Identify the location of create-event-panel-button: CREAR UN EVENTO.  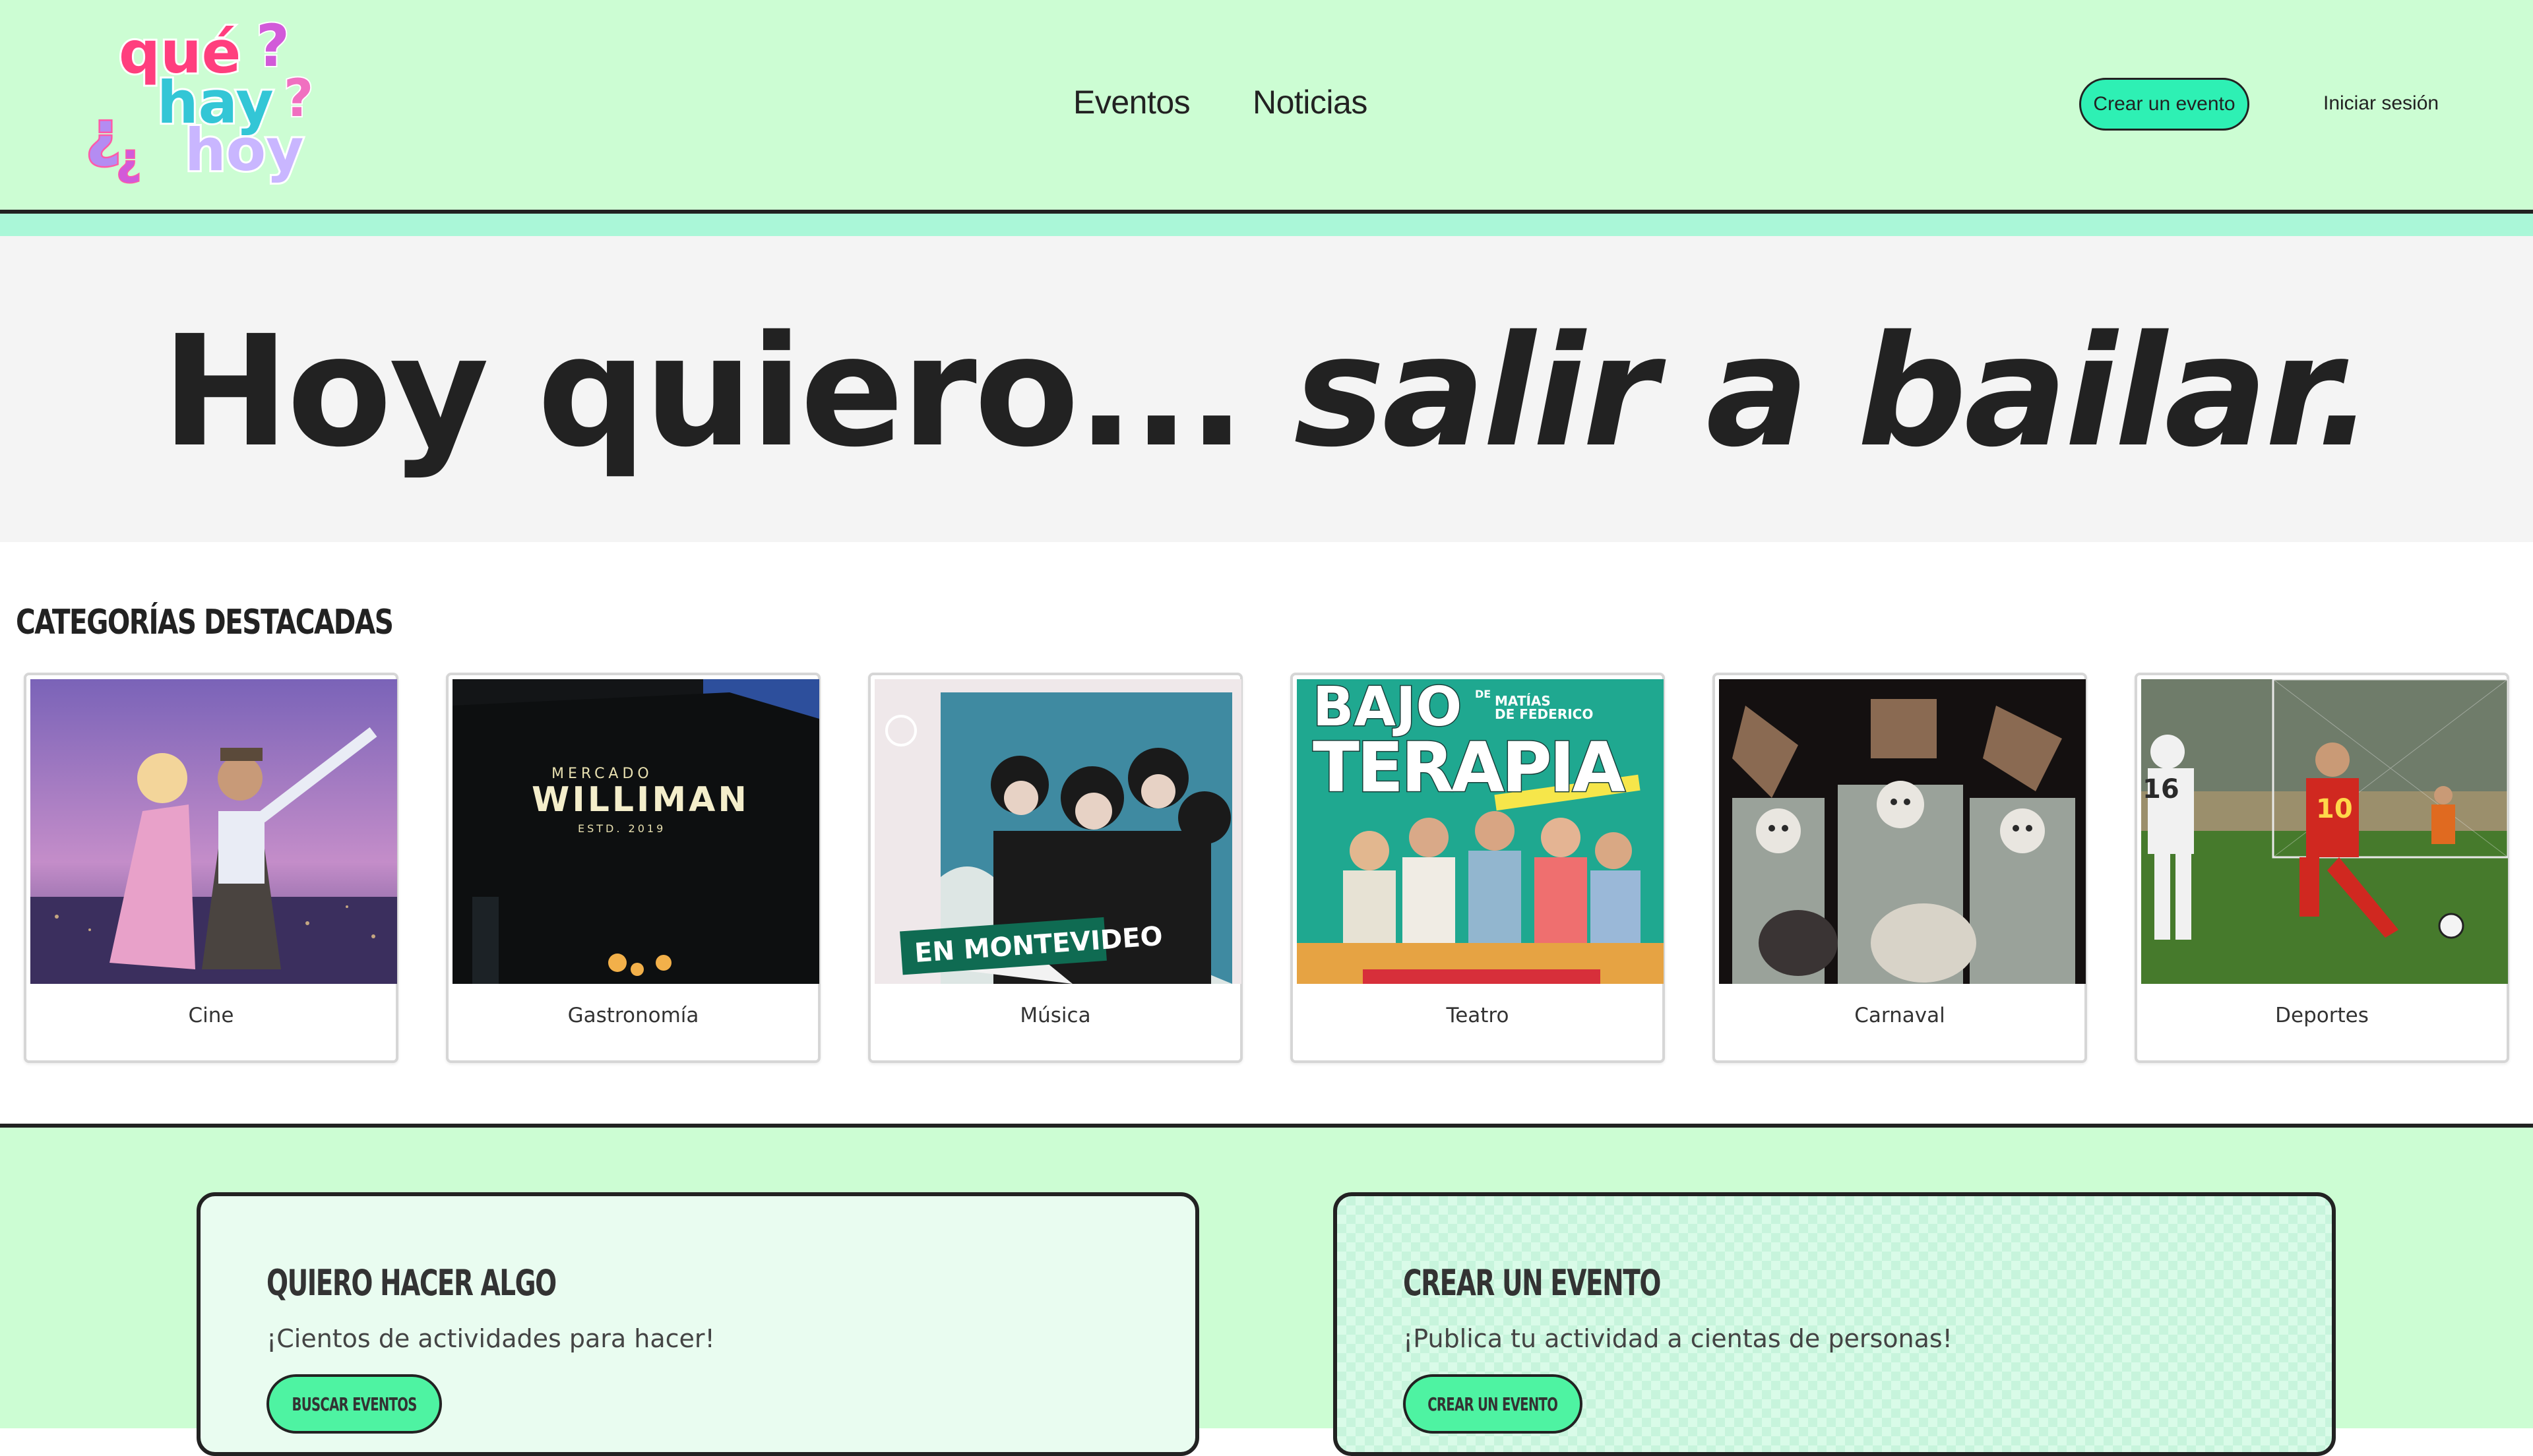
(1492, 1404).